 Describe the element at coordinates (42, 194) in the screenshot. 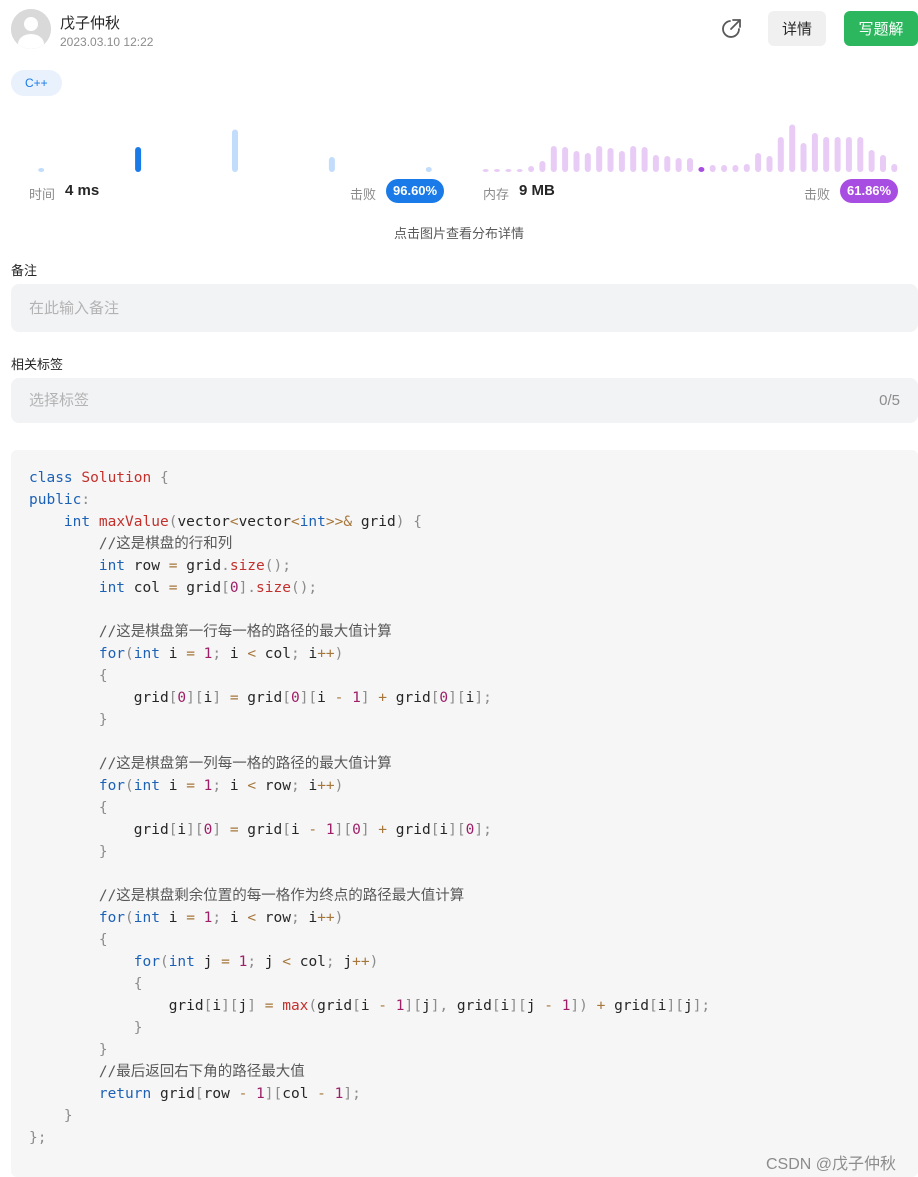

I see `runtime-label: 时间` at that location.